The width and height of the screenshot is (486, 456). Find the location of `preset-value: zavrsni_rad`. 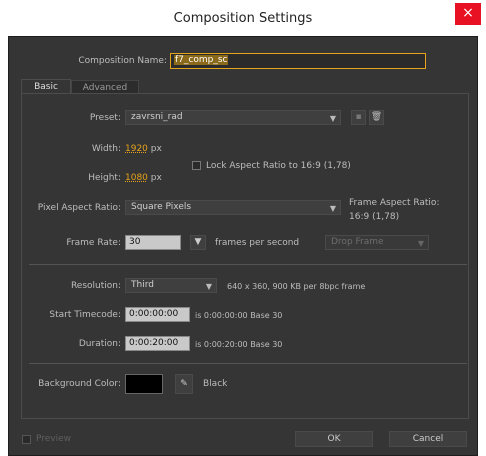

preset-value: zavrsni_rad is located at coordinates (157, 117).